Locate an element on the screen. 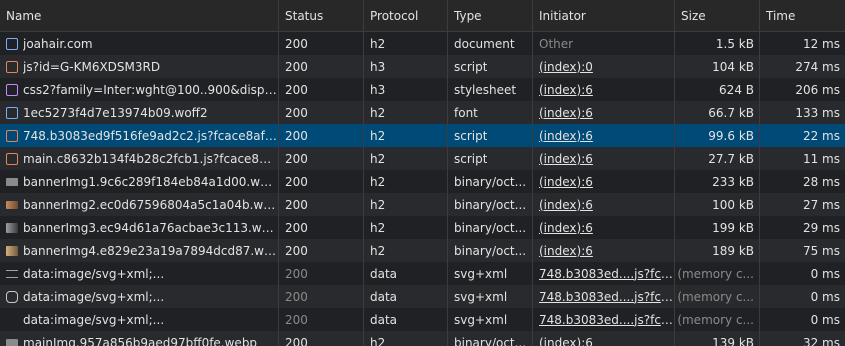 The image size is (845, 346). type-cell: document is located at coordinates (490, 43).